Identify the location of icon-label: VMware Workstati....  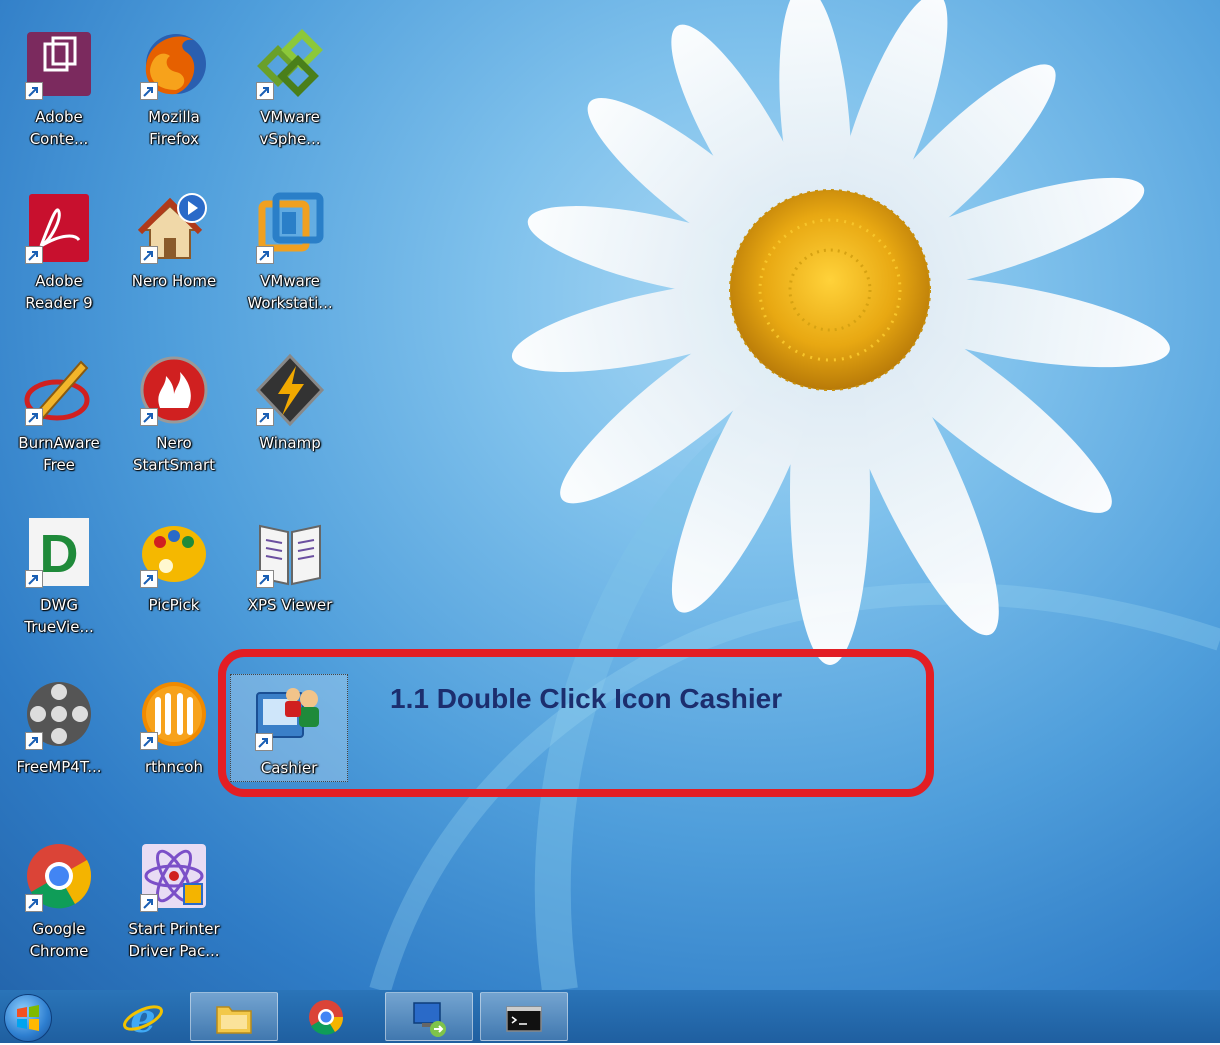
(290, 292).